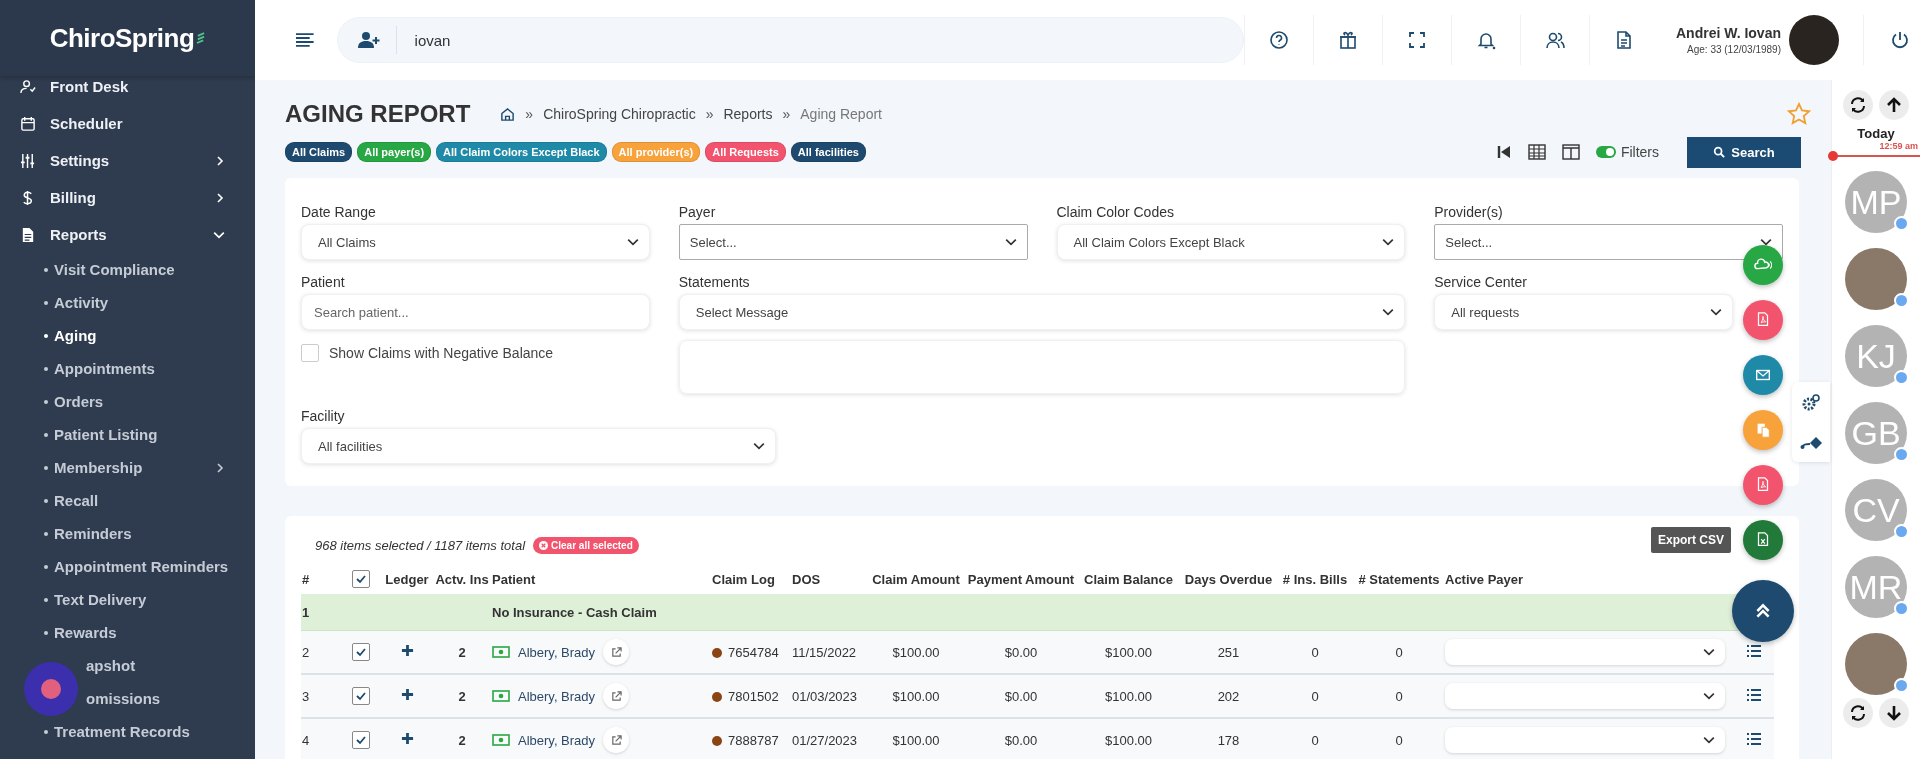 Image resolution: width=1920 pixels, height=759 pixels. What do you see at coordinates (916, 740) in the screenshot?
I see `table-cell: $100.00` at bounding box center [916, 740].